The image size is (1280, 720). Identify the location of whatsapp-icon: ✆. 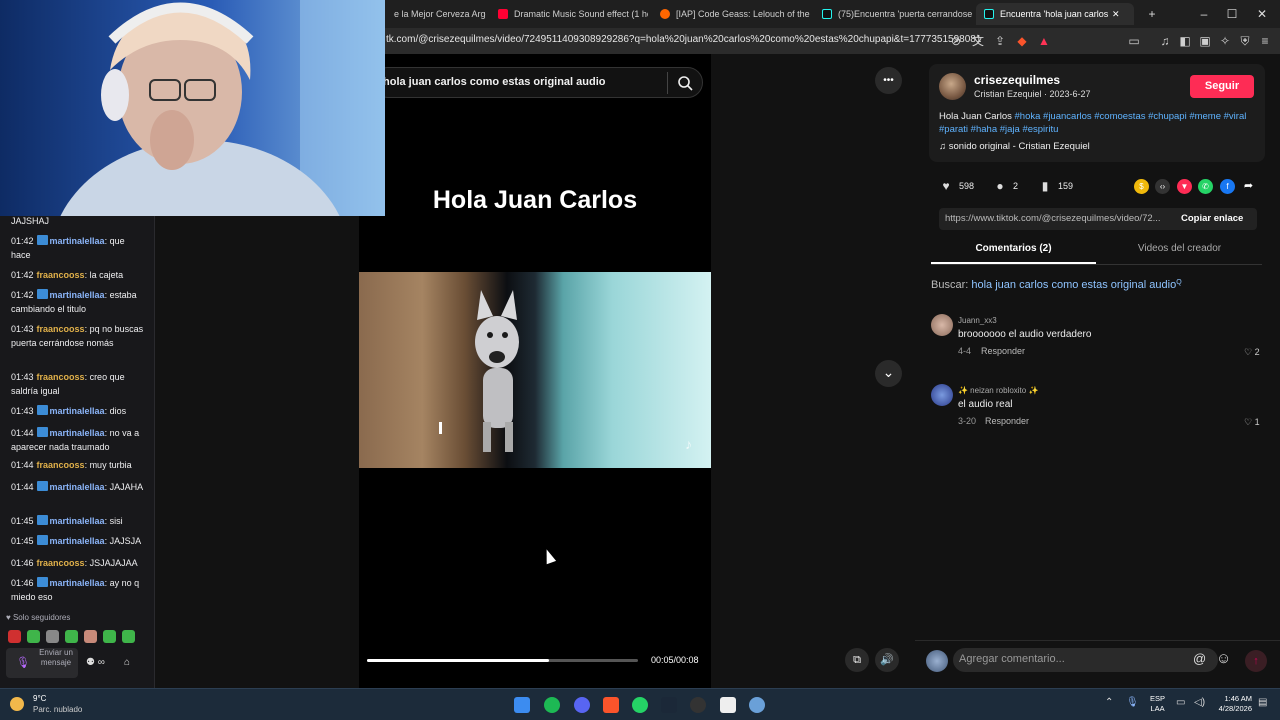
(1205, 186).